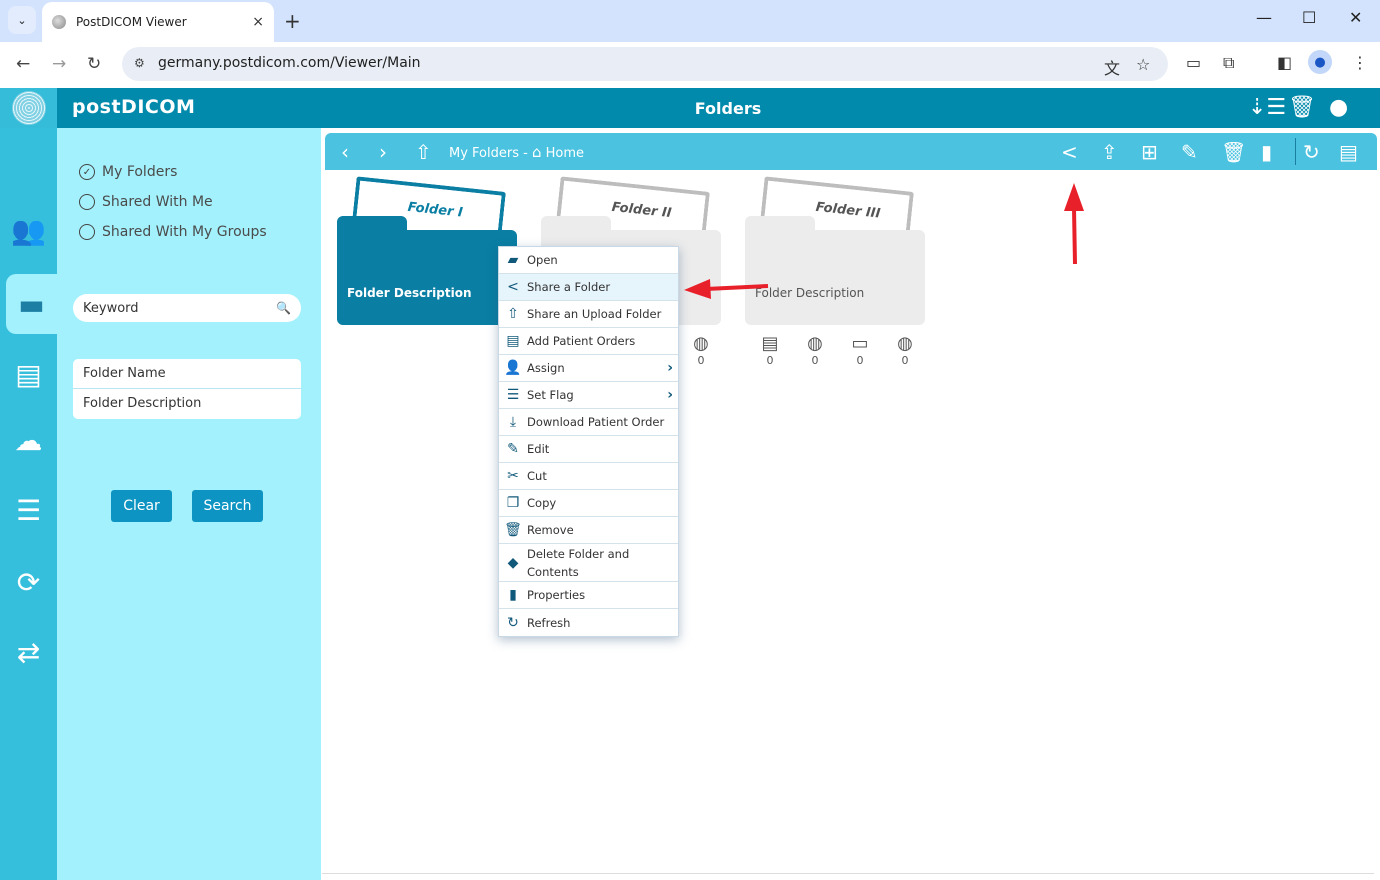 This screenshot has width=1380, height=880. What do you see at coordinates (1233, 152) in the screenshot?
I see `delete-trash-icon: 🗑` at bounding box center [1233, 152].